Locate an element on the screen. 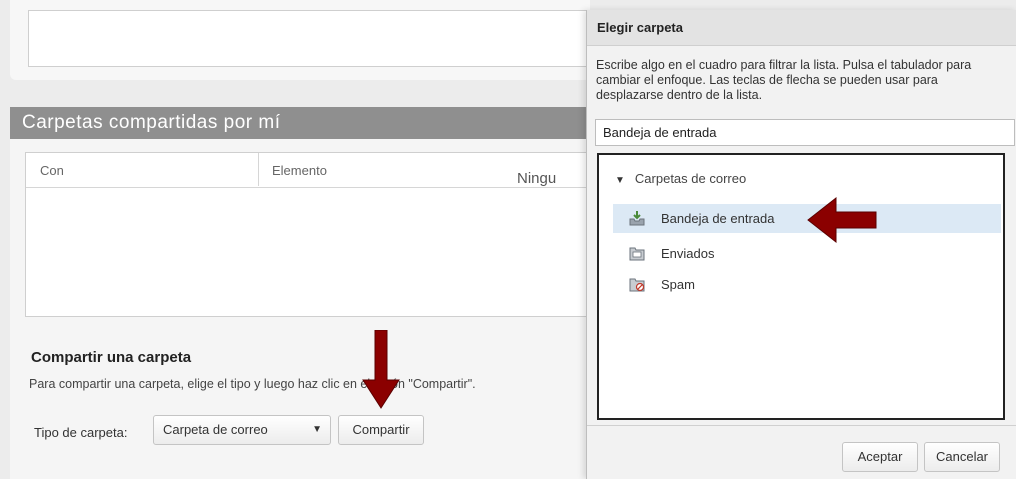  folder-filter-input is located at coordinates (805, 132).